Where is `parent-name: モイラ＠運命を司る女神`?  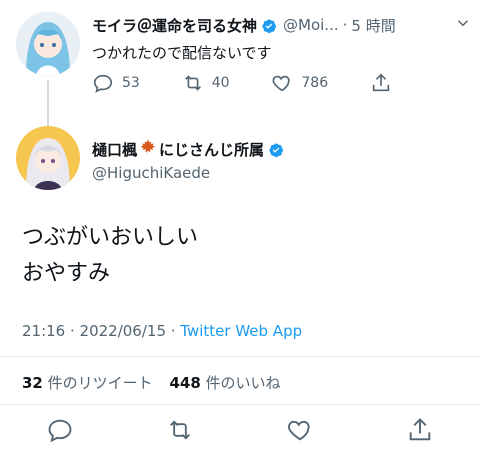
parent-name: モイラ＠運命を司る女神 is located at coordinates (174, 25).